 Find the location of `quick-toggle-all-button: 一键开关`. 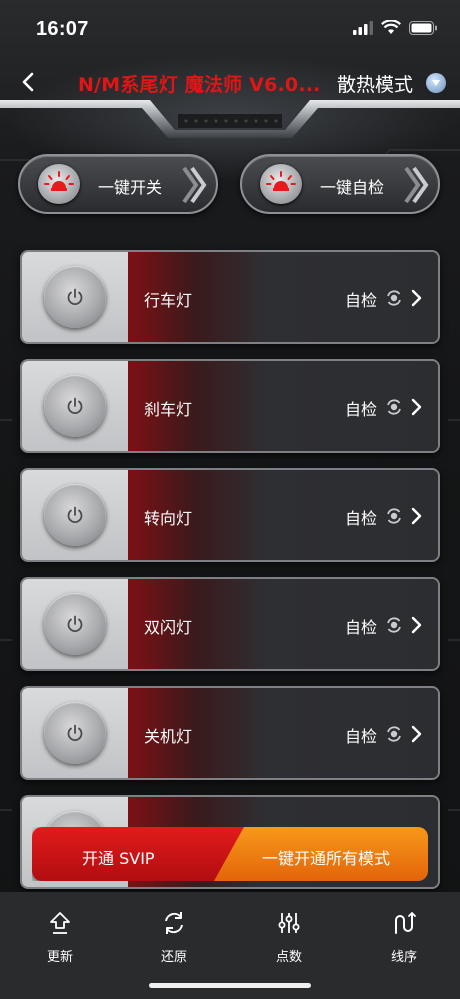

quick-toggle-all-button: 一键开关 is located at coordinates (118, 184).